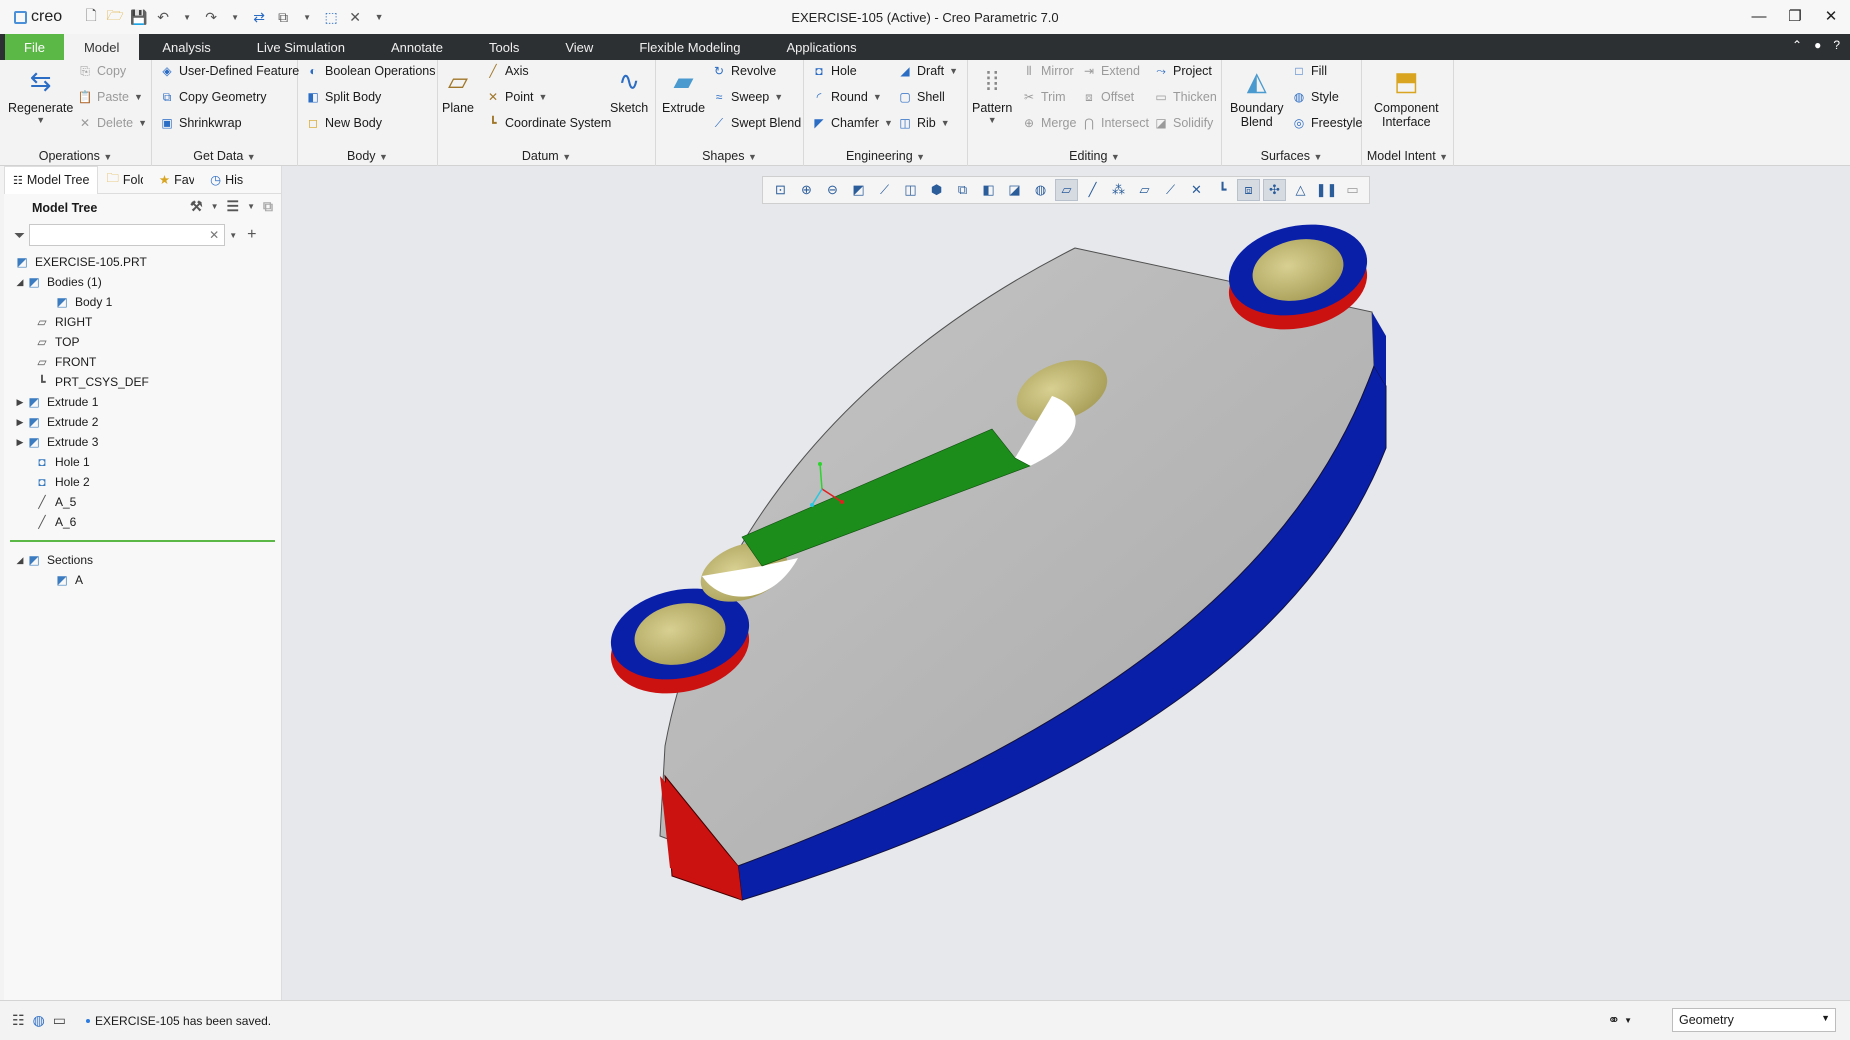  I want to click on swept-blend-button: ⟋ Swept Blend, so click(756, 123).